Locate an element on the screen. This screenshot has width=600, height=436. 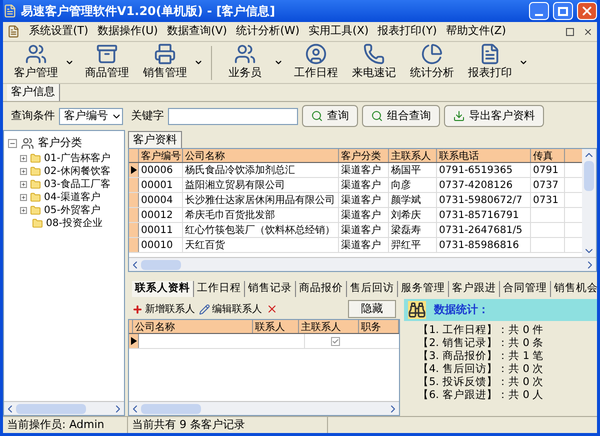
detail-tab: 工作日程 is located at coordinates (219, 289).